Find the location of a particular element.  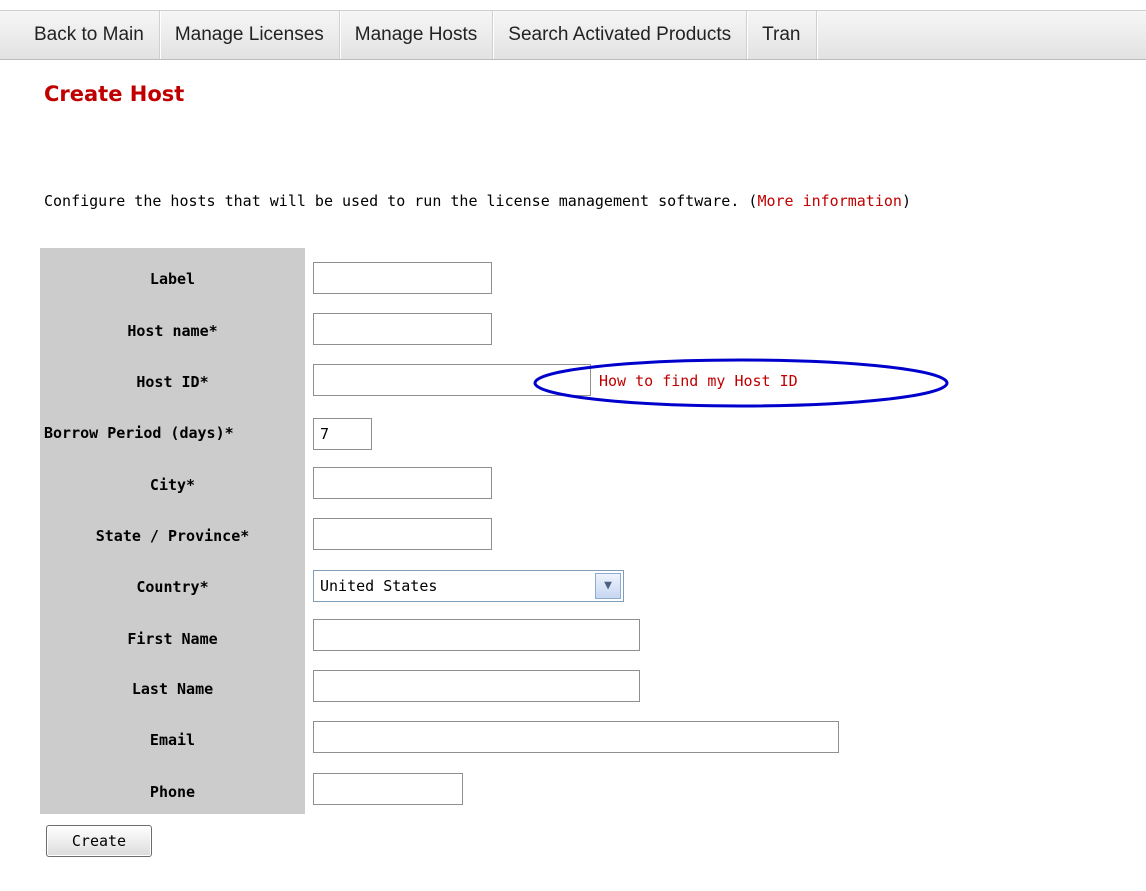

hostname-input is located at coordinates (402, 329).